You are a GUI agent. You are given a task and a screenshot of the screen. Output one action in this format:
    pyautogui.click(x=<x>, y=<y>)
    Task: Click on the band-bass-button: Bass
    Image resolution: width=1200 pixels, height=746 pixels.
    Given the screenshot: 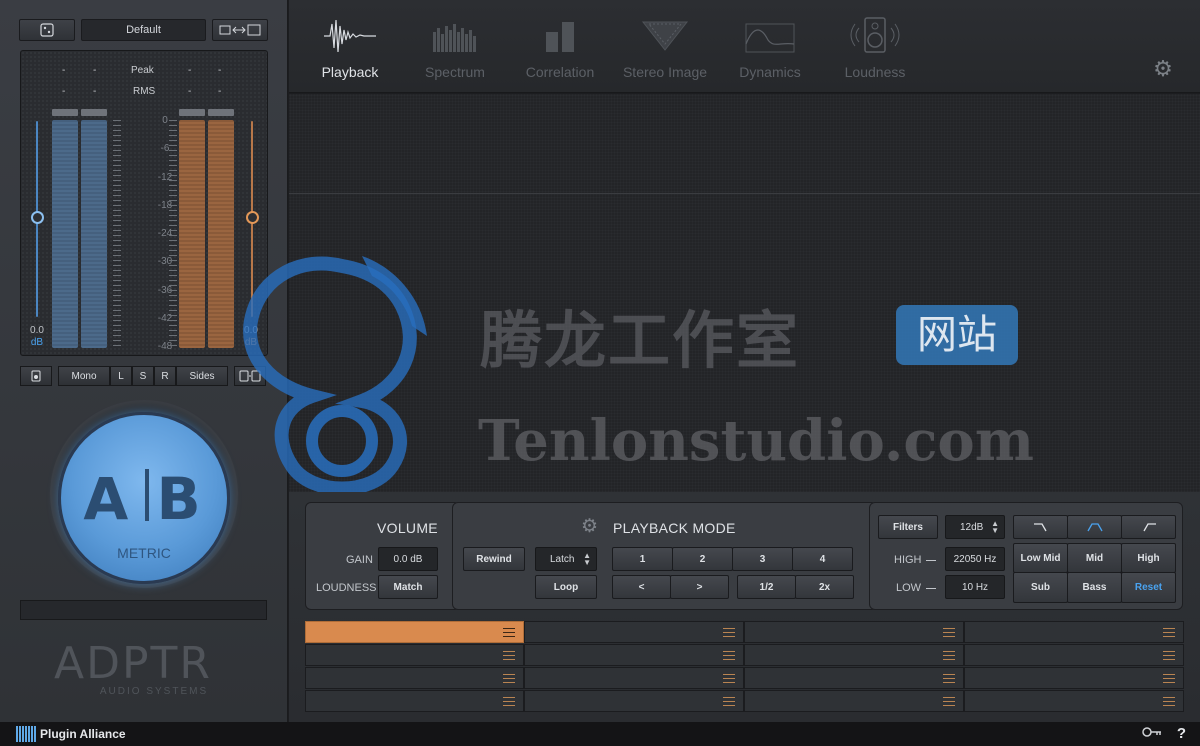 What is the action you would take?
    pyautogui.click(x=1094, y=587)
    